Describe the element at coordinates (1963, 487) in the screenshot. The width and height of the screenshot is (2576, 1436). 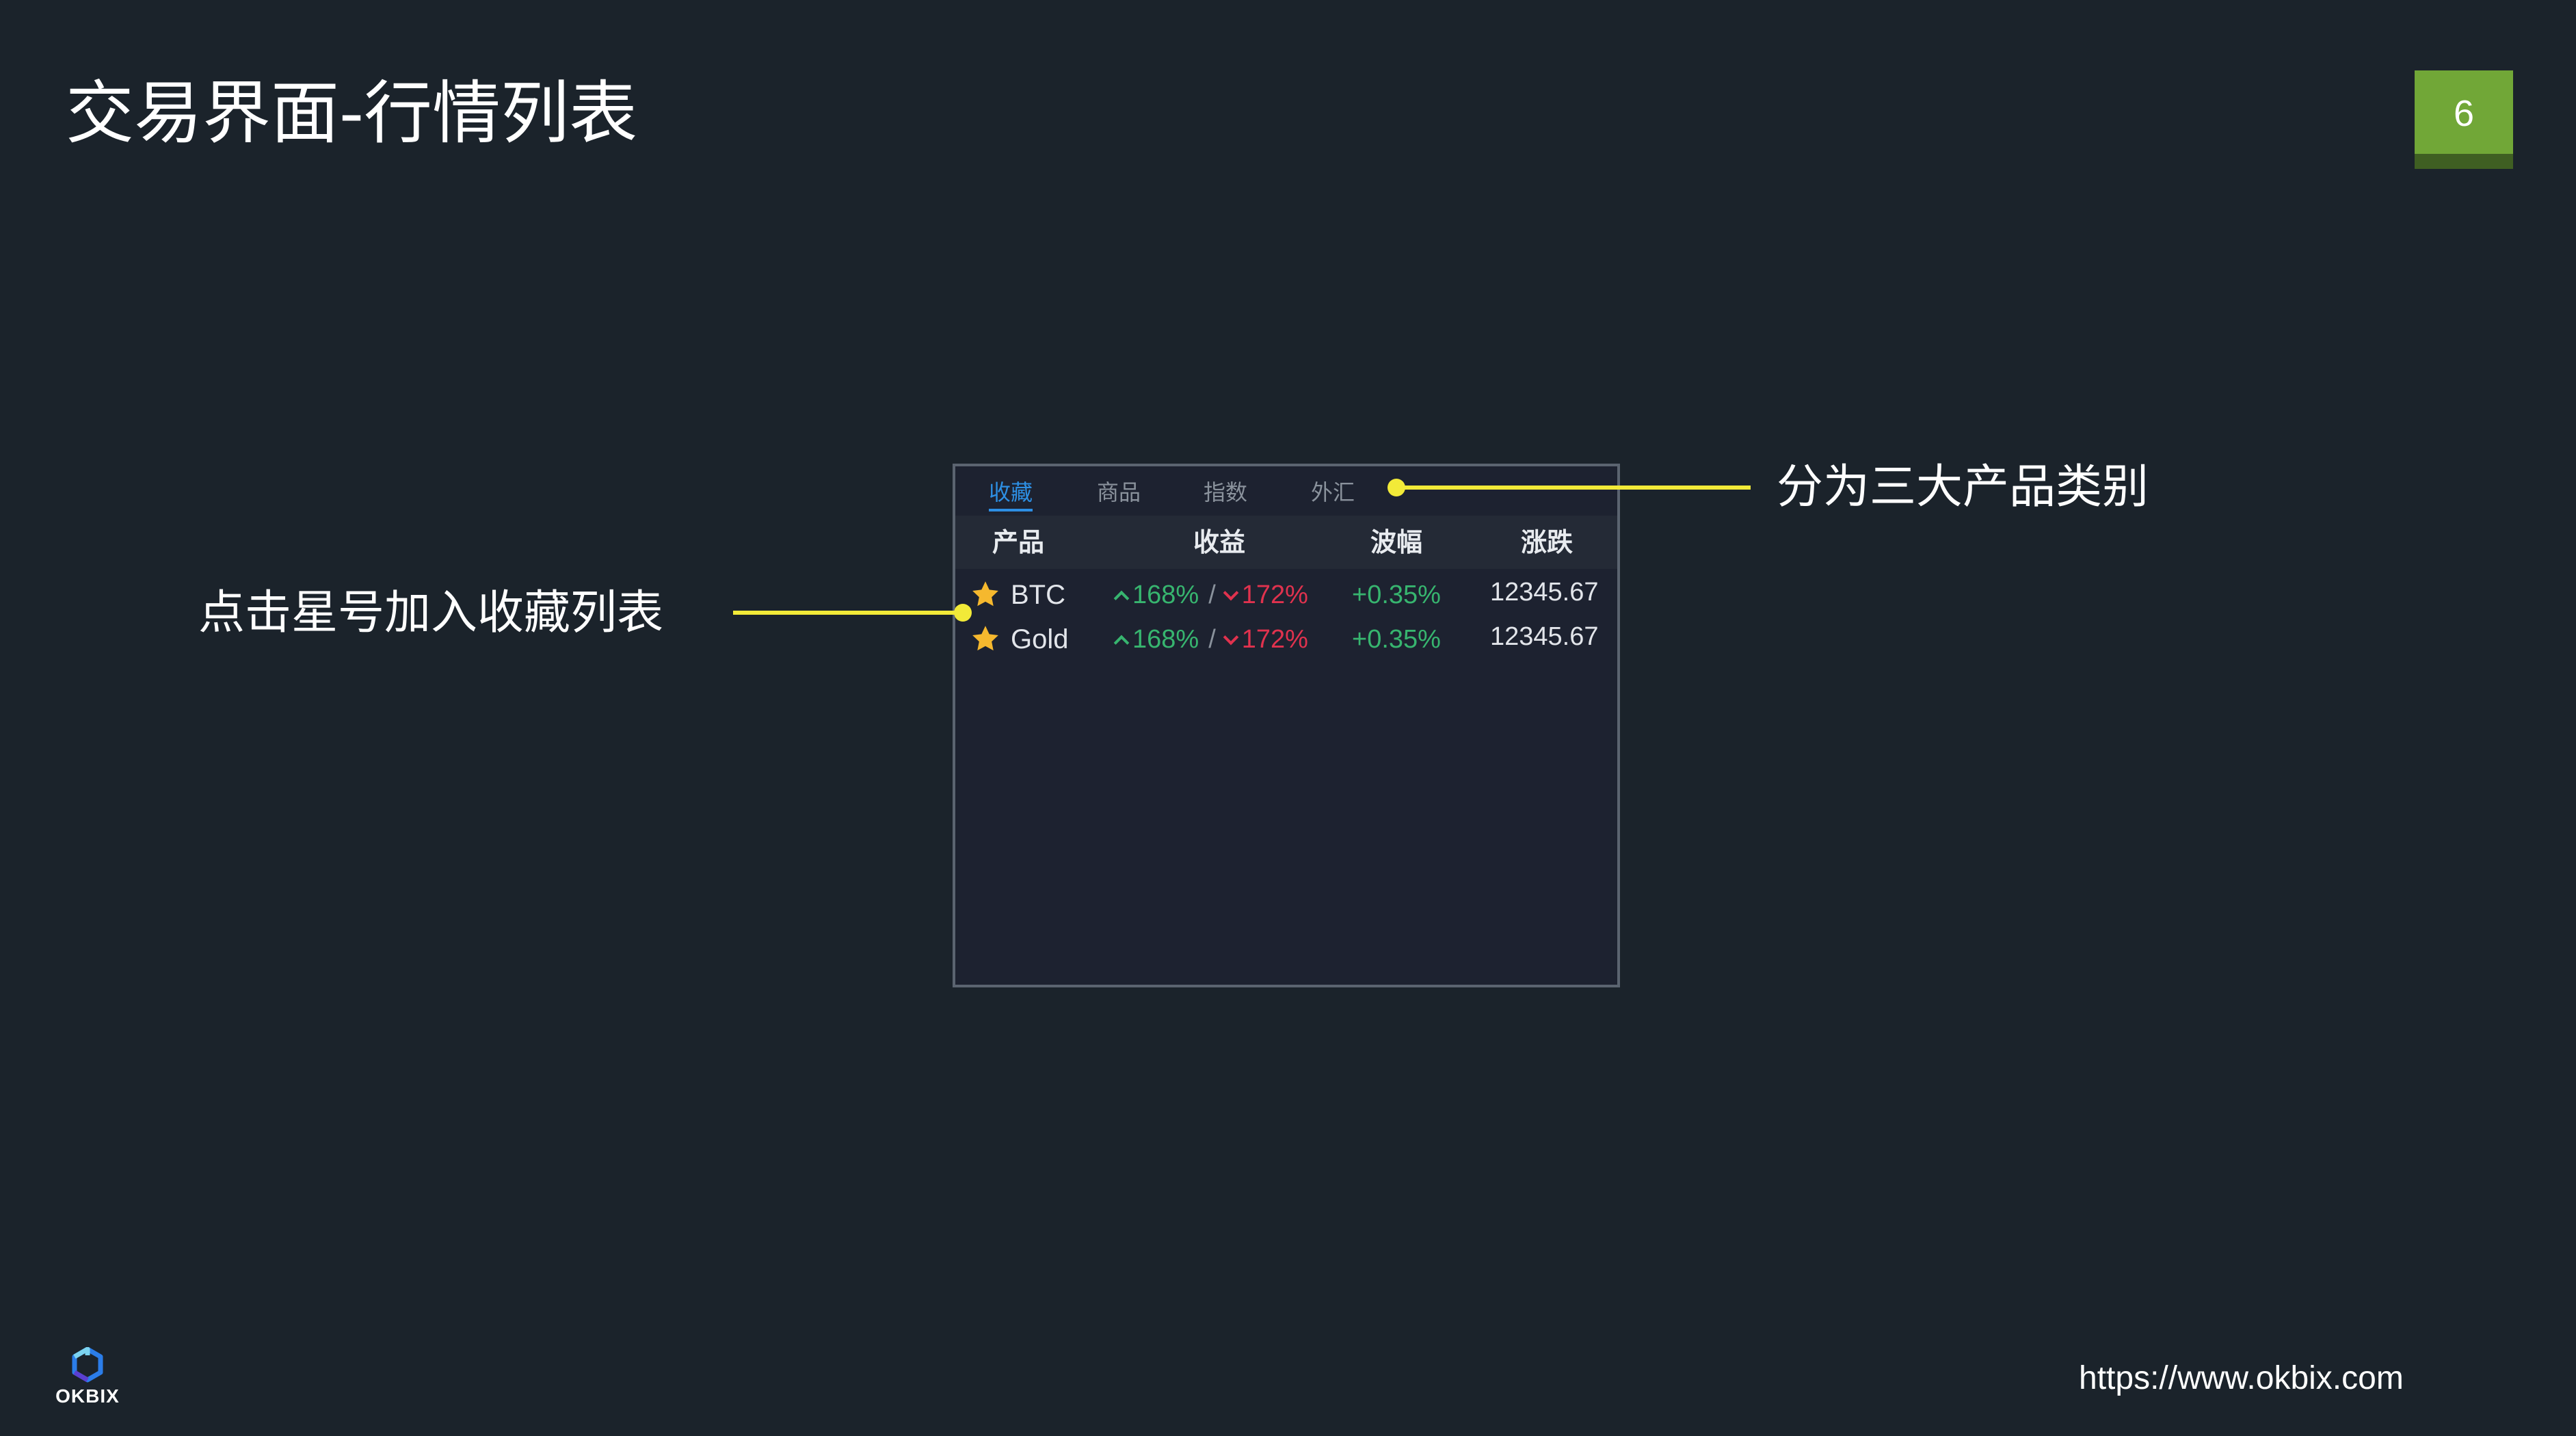
I see `callout-categories: 分为三大产品类别` at that location.